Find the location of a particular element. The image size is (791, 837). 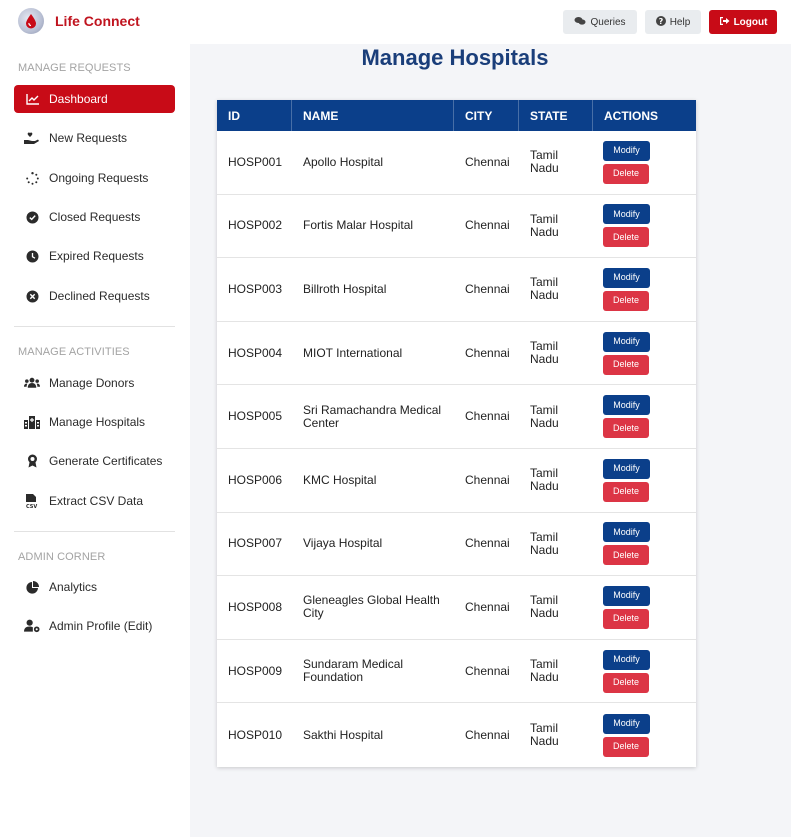

cell-name: Fortis Malar Hospital is located at coordinates (358, 225).